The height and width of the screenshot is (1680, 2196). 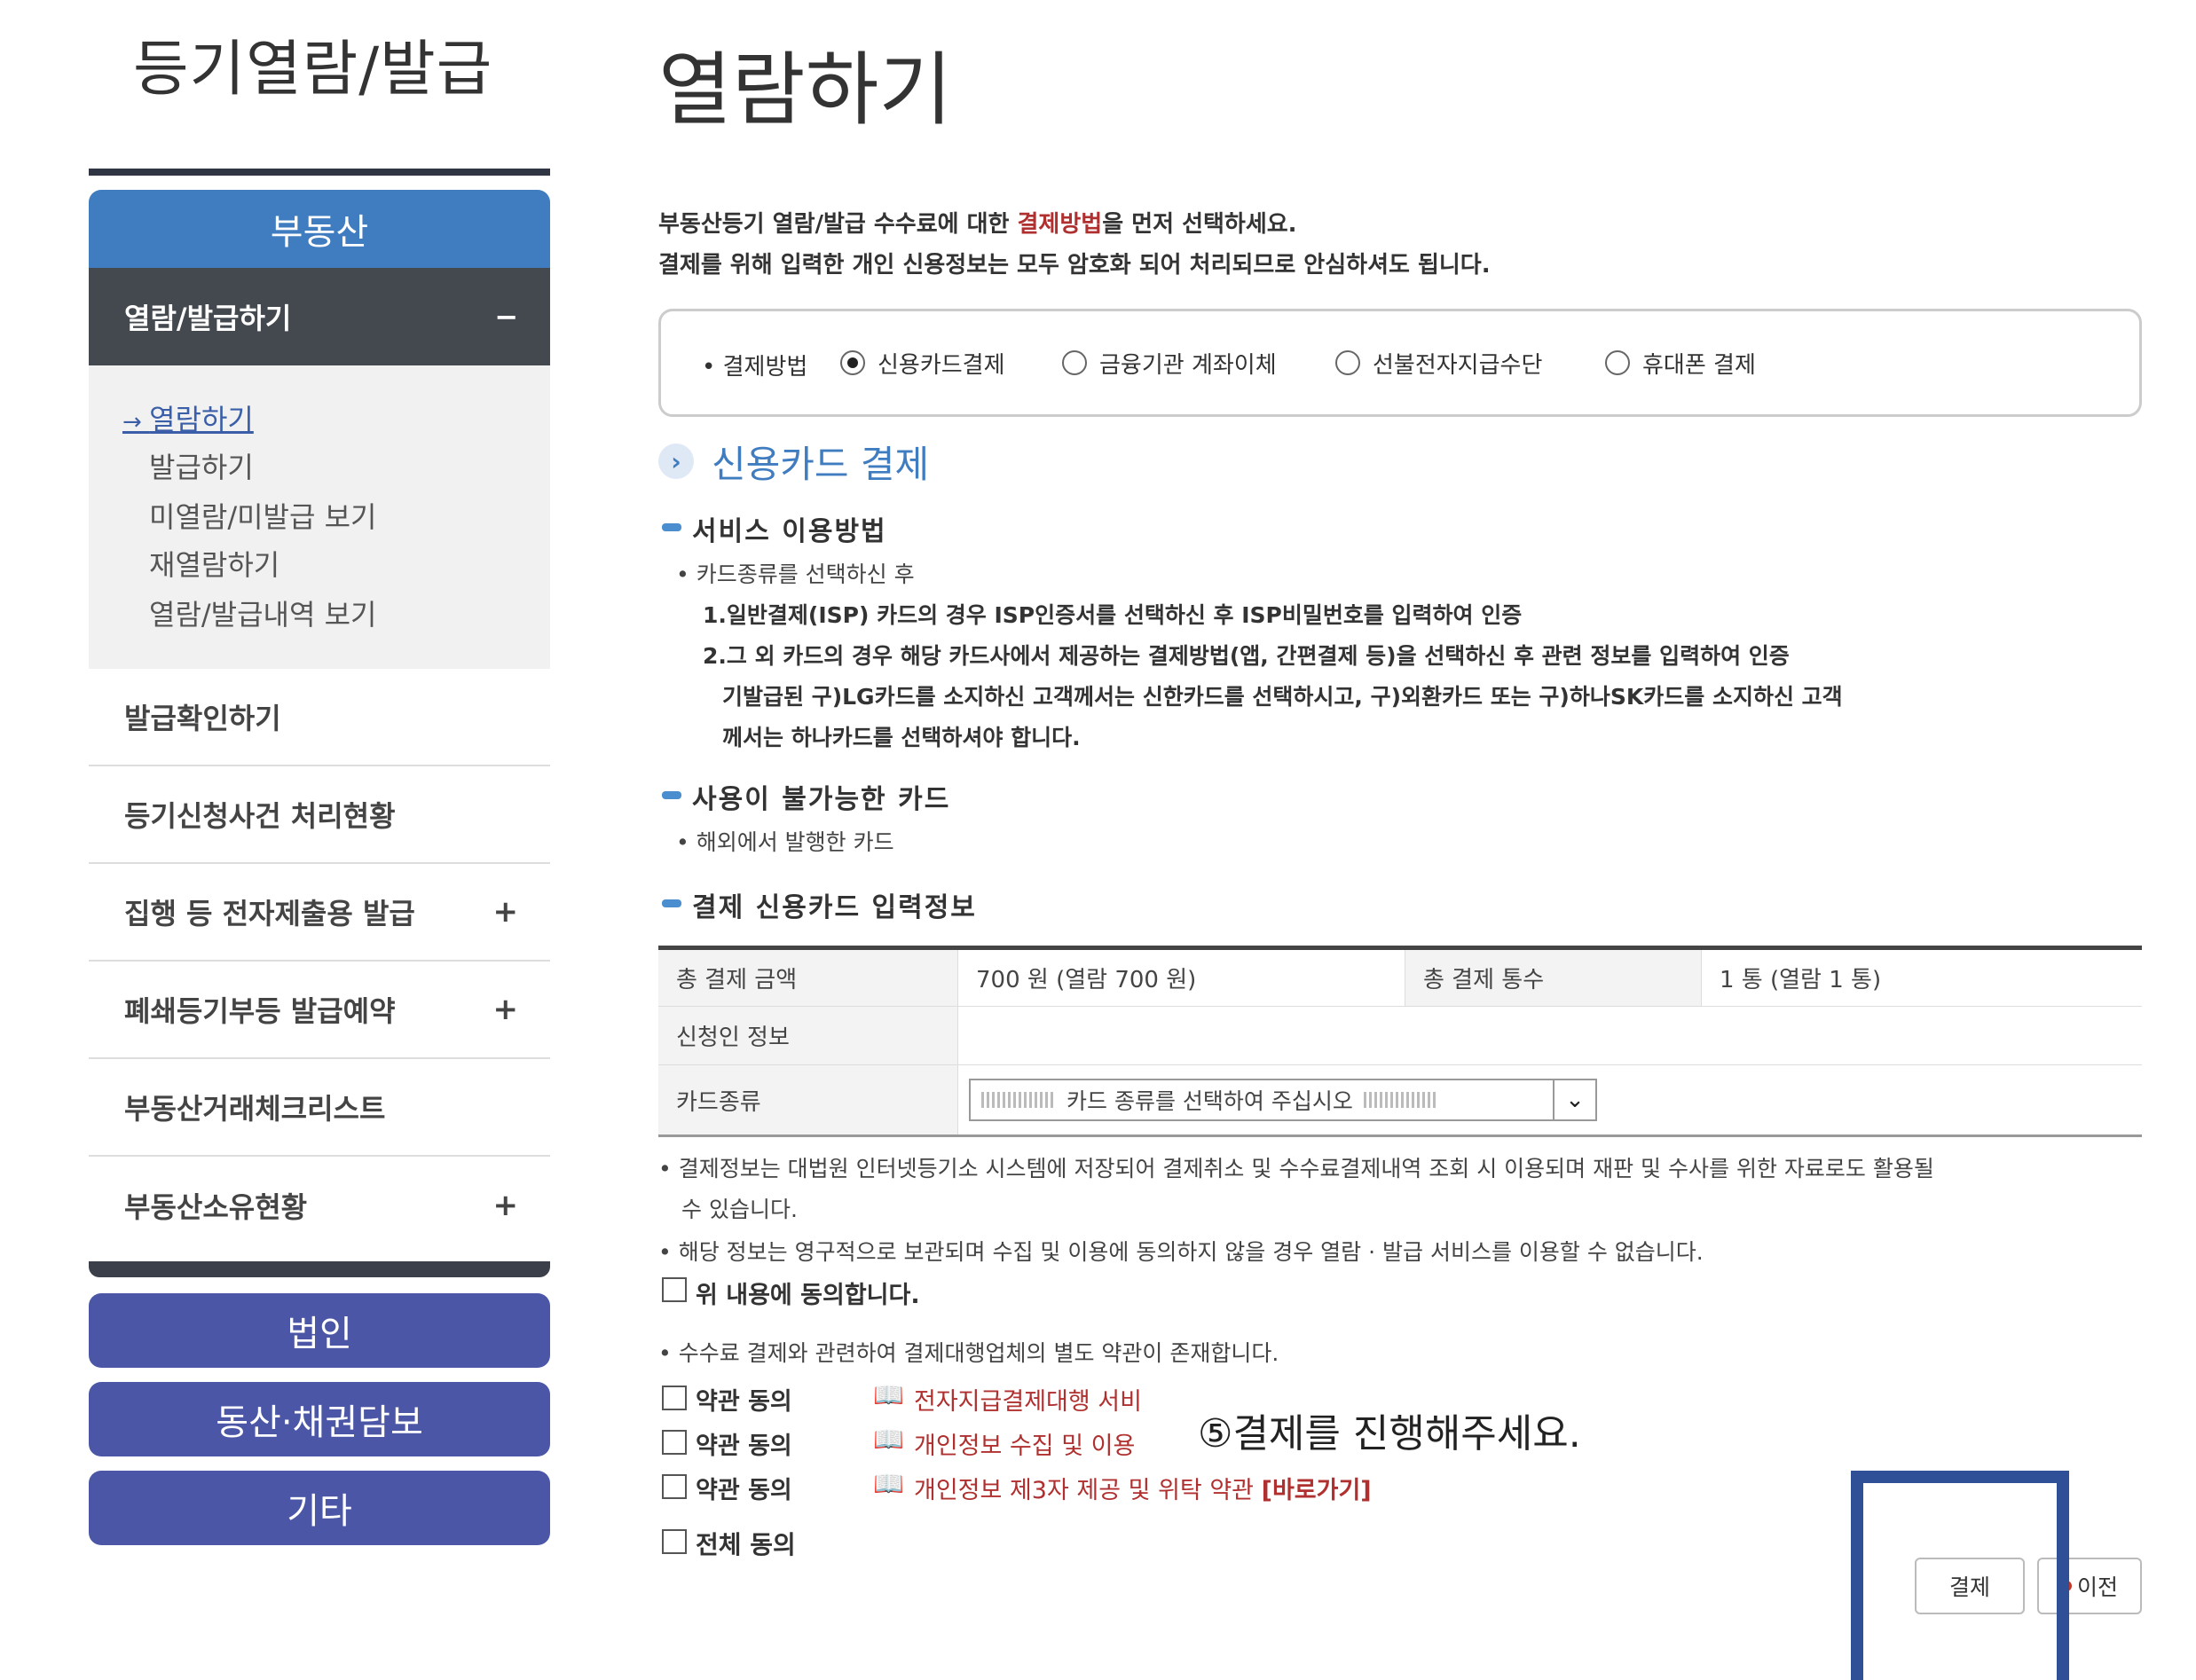 I want to click on notice-3: • 수수료 결제와 관련하여 결제대행업체의 별도 약관이 존재합니다., so click(x=969, y=1353).